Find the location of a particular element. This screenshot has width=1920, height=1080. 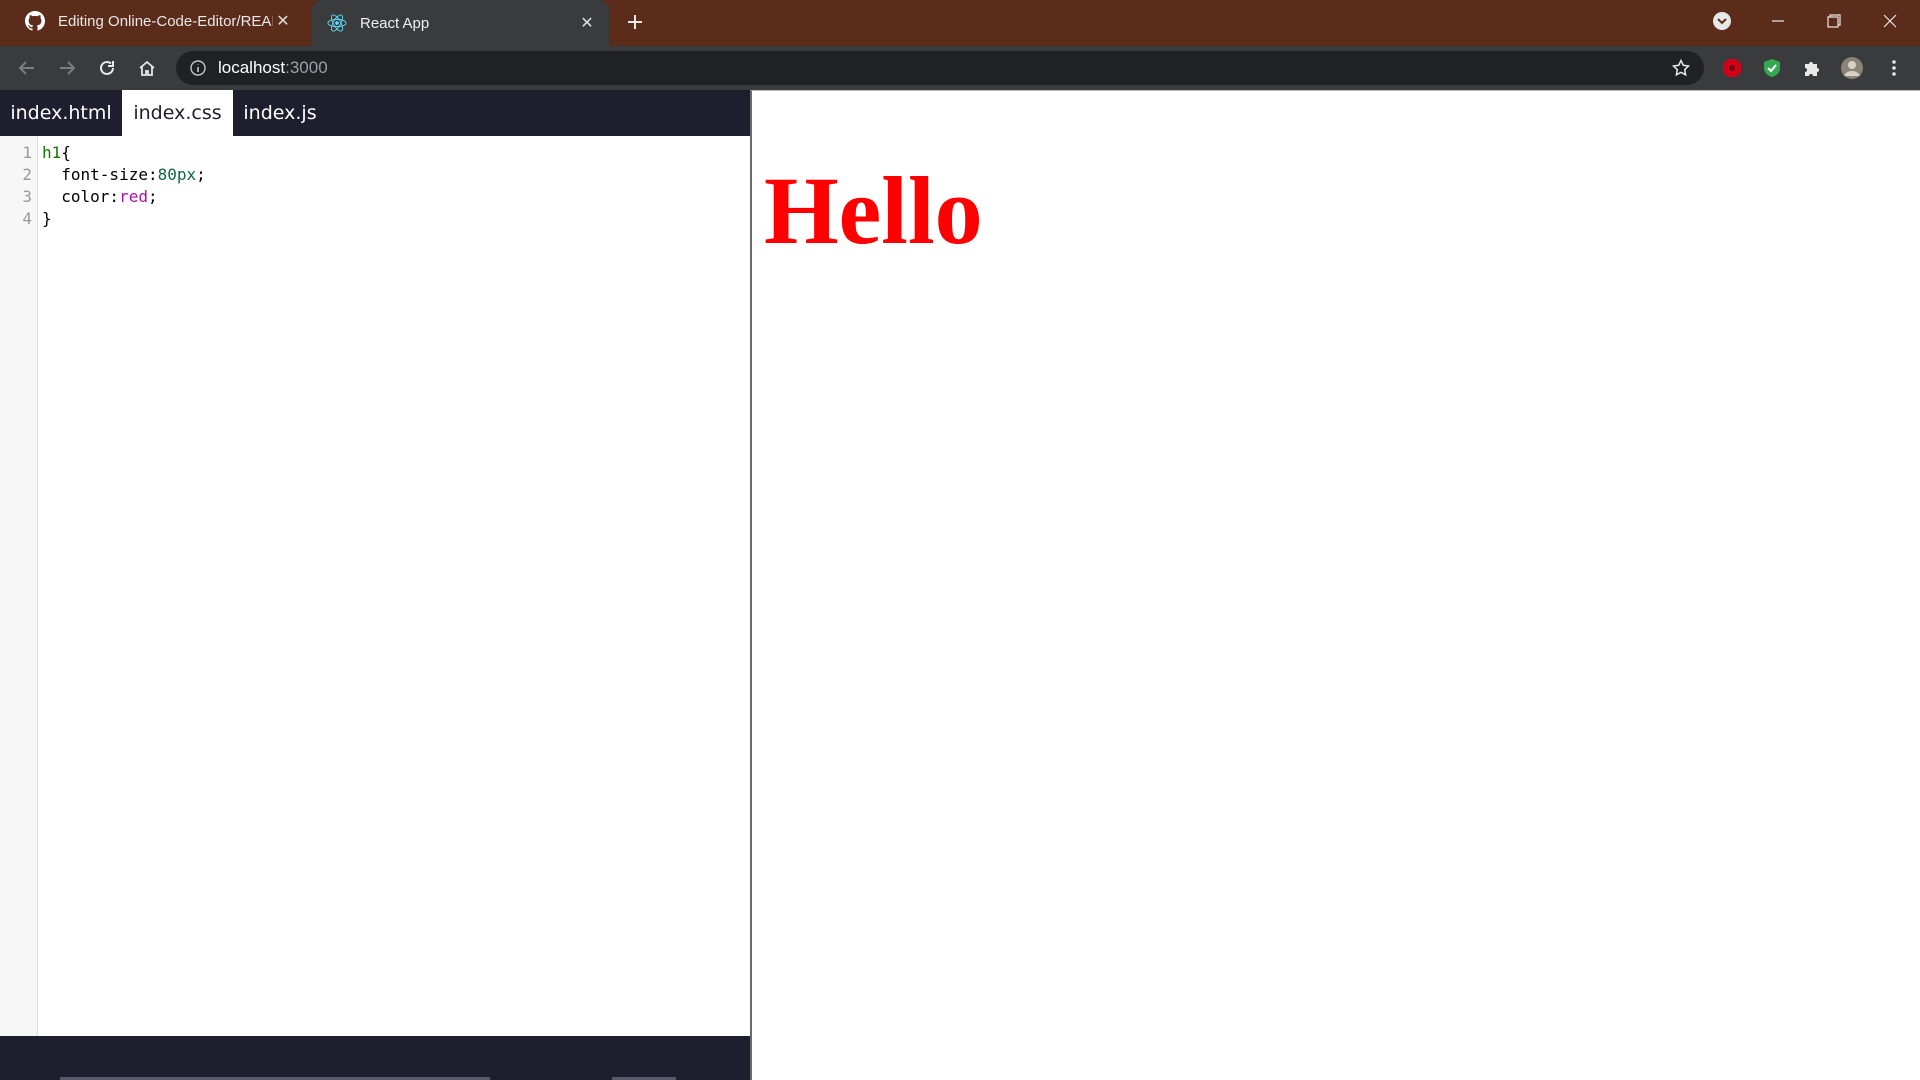

arrow-left-icon is located at coordinates (26, 68).